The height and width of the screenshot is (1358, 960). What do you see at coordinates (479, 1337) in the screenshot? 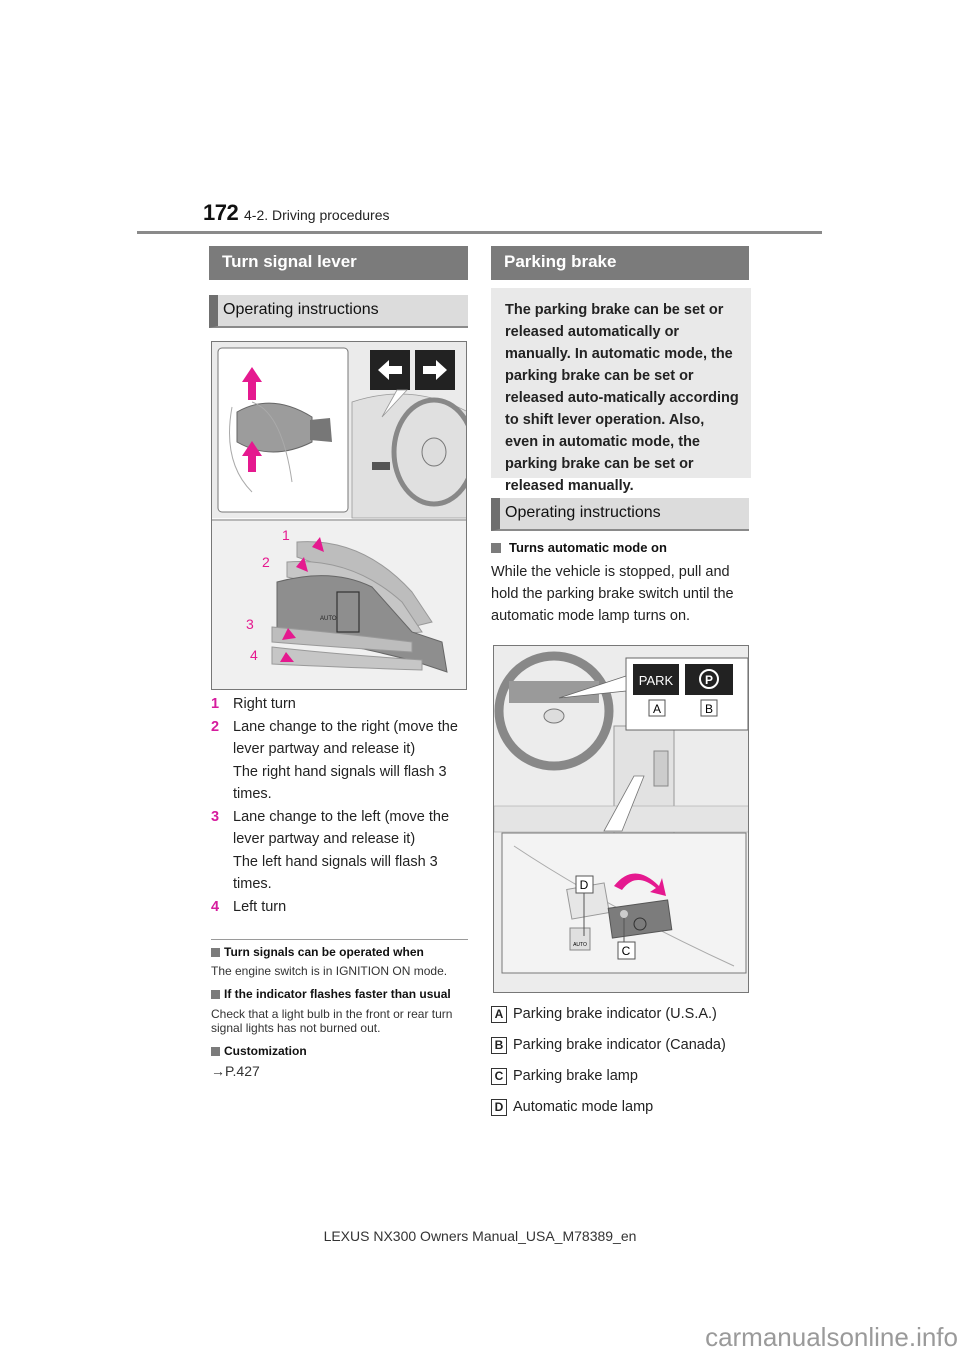
I see `watermark-link: carmanualsonline.info` at bounding box center [479, 1337].